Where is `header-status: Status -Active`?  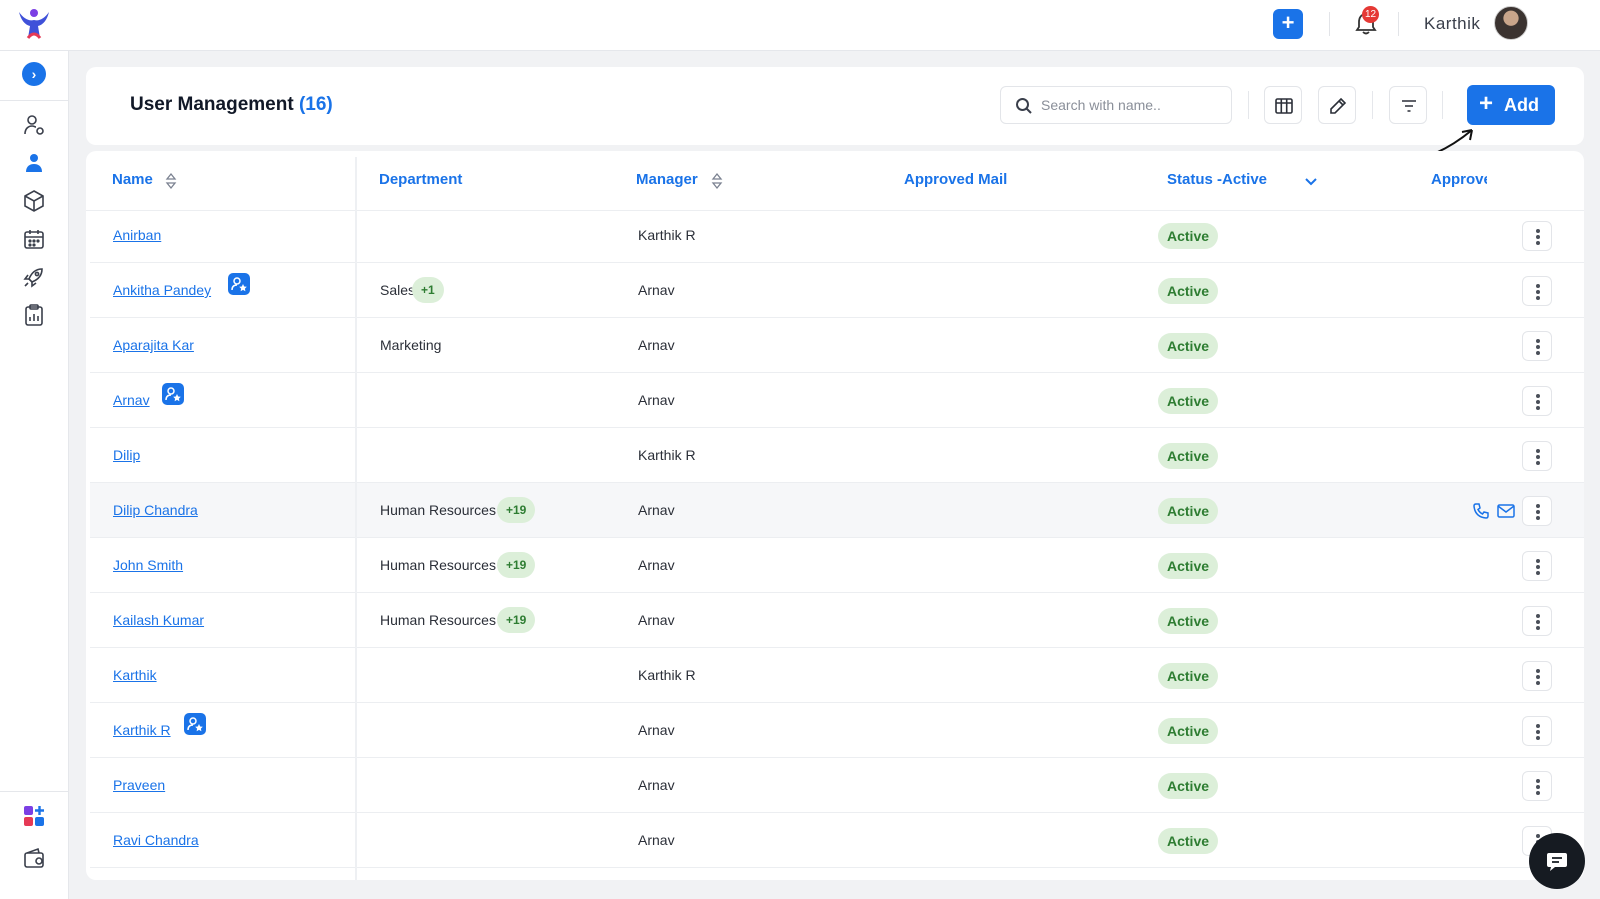
header-status: Status -Active is located at coordinates (1217, 179).